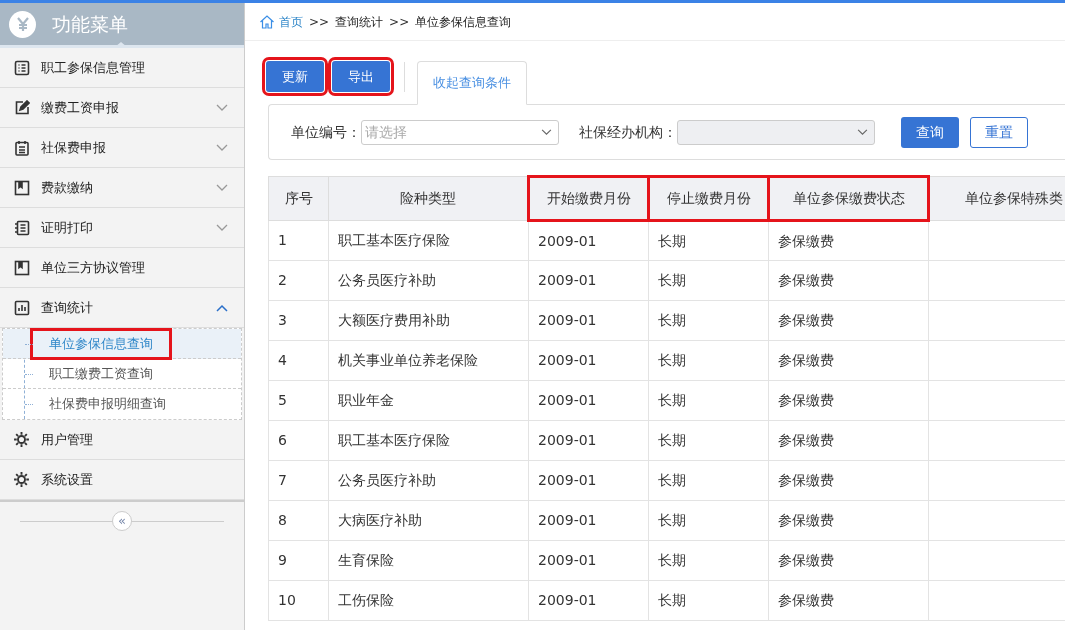 The height and width of the screenshot is (630, 1065). I want to click on table-cell: 1, so click(298, 240).